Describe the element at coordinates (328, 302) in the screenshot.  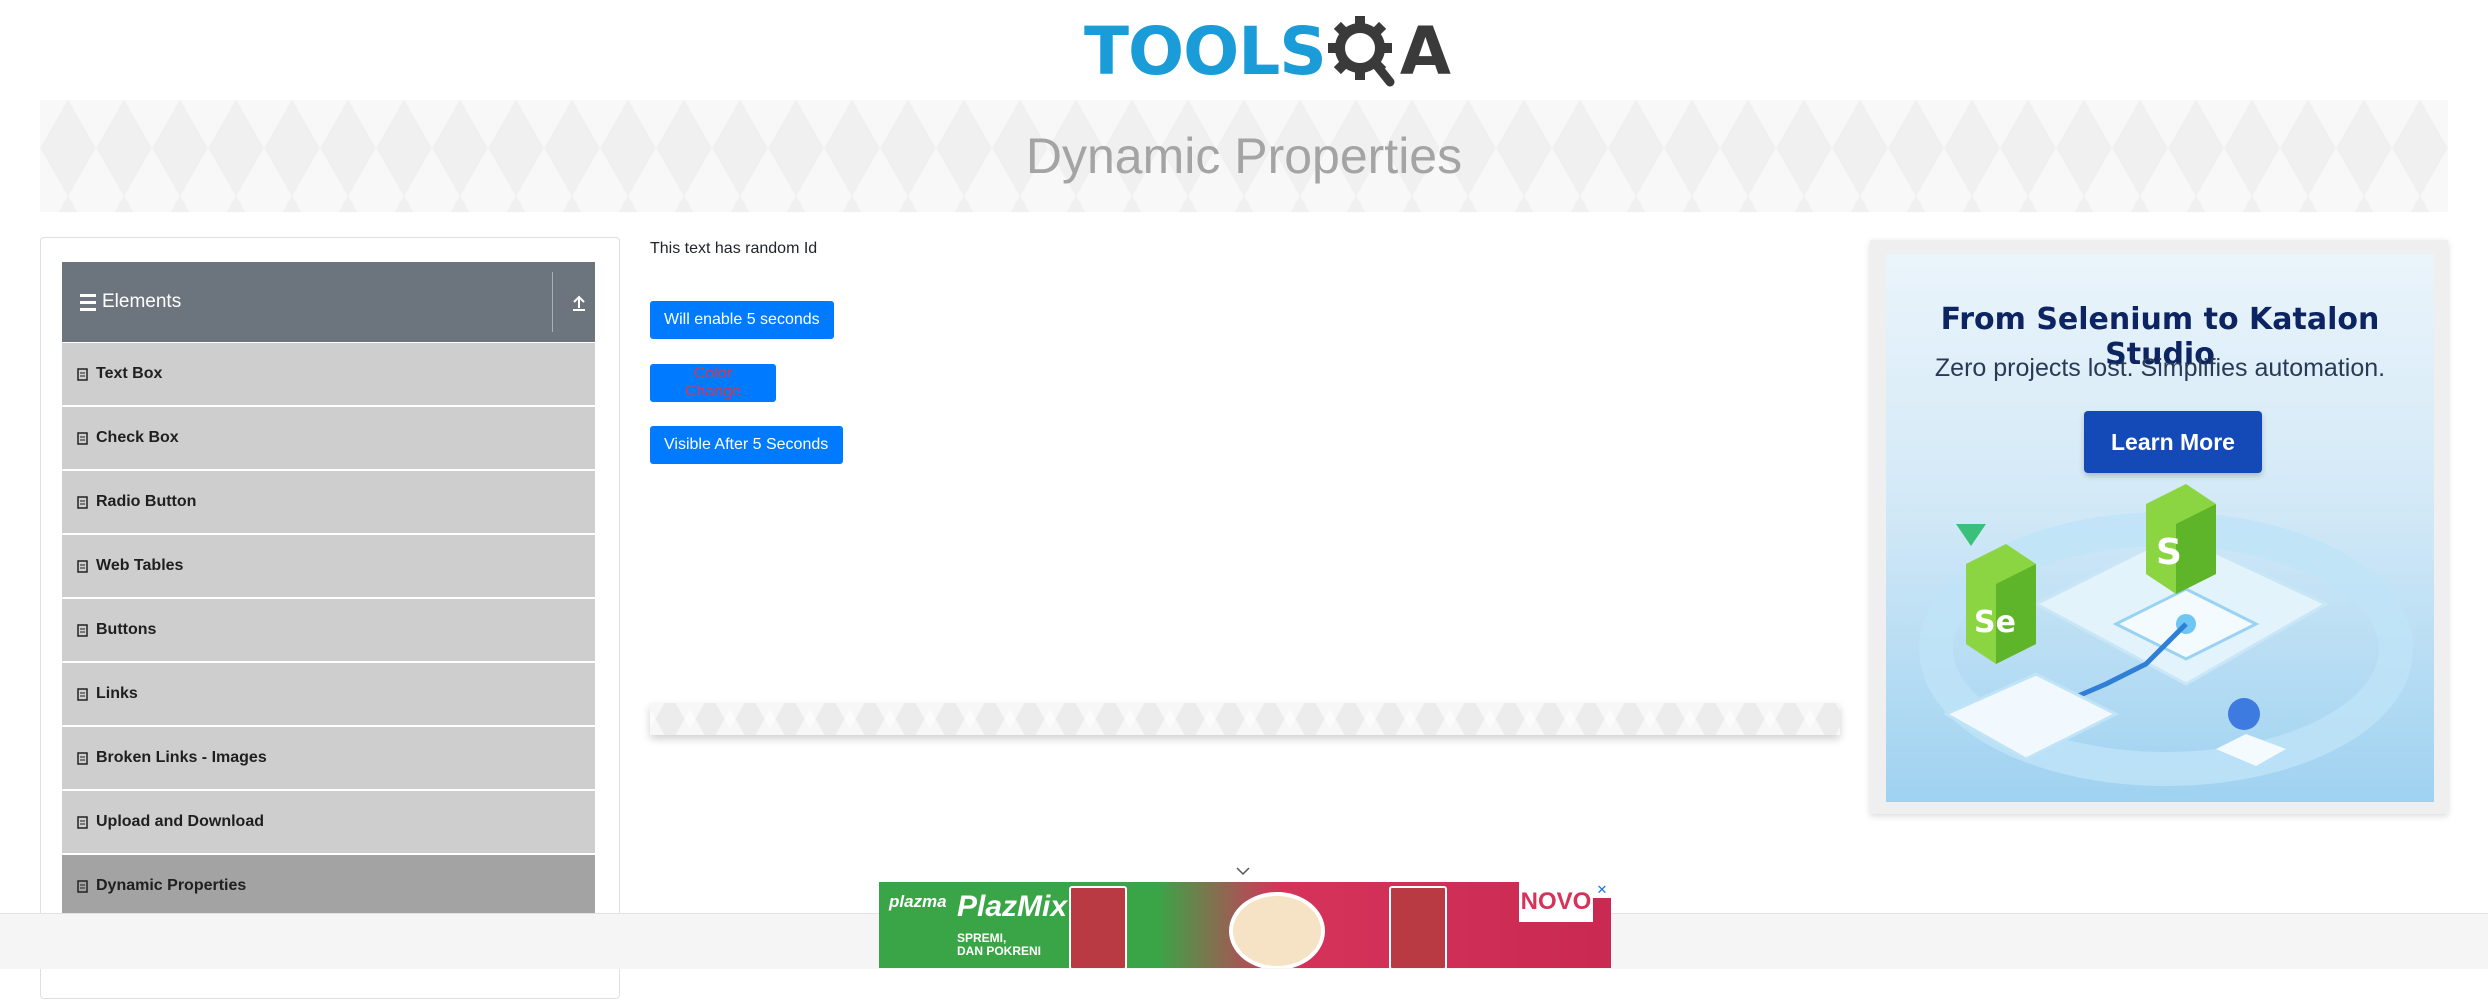
I see `sidebar-group-elements: Elements` at that location.